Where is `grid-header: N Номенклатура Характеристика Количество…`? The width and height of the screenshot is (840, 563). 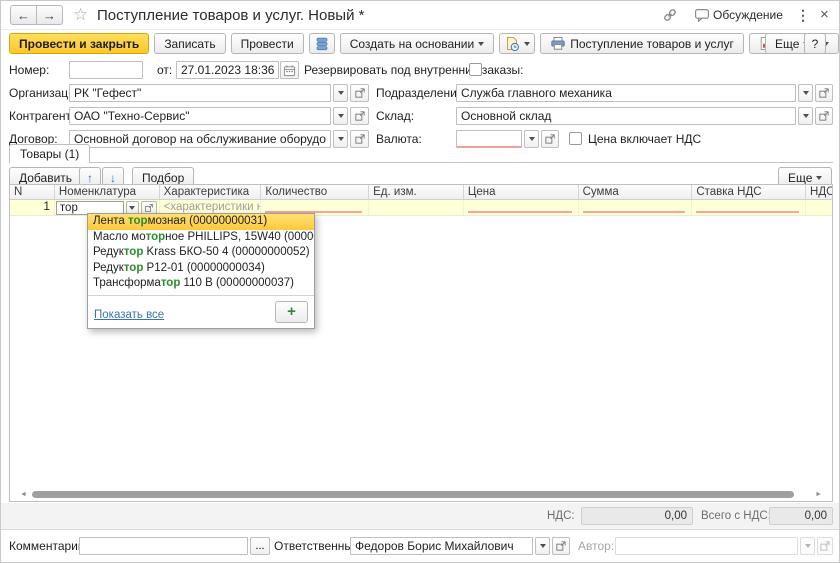 grid-header: N Номенклатура Характеристика Количество… is located at coordinates (421, 192).